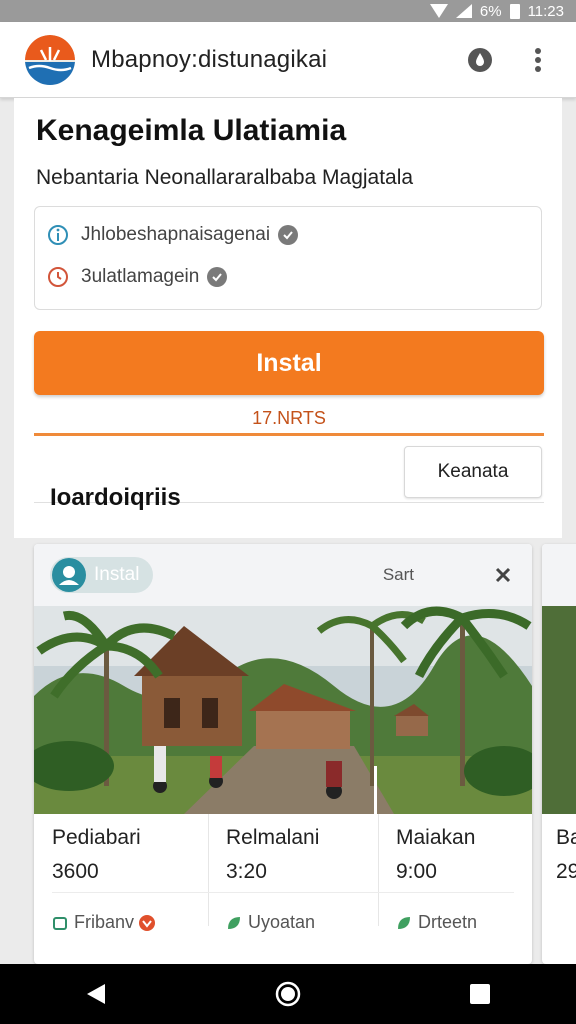 This screenshot has width=576, height=1024. I want to click on app-logo, so click(50, 59).